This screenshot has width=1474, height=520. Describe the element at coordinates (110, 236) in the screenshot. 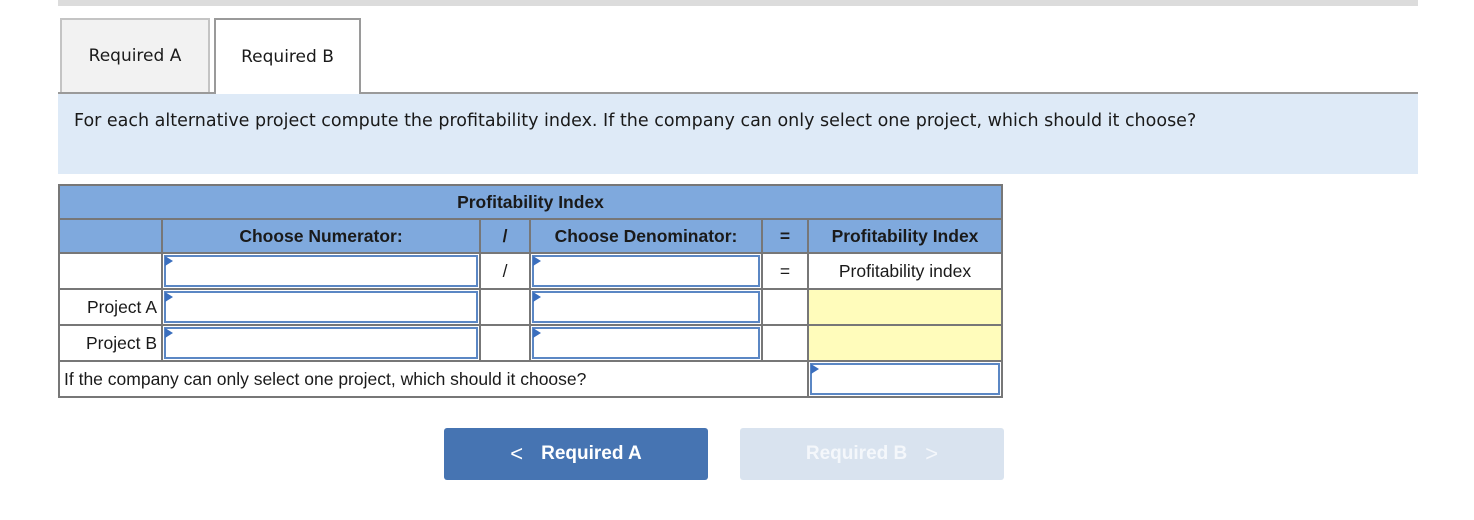

I see `header-blank` at that location.